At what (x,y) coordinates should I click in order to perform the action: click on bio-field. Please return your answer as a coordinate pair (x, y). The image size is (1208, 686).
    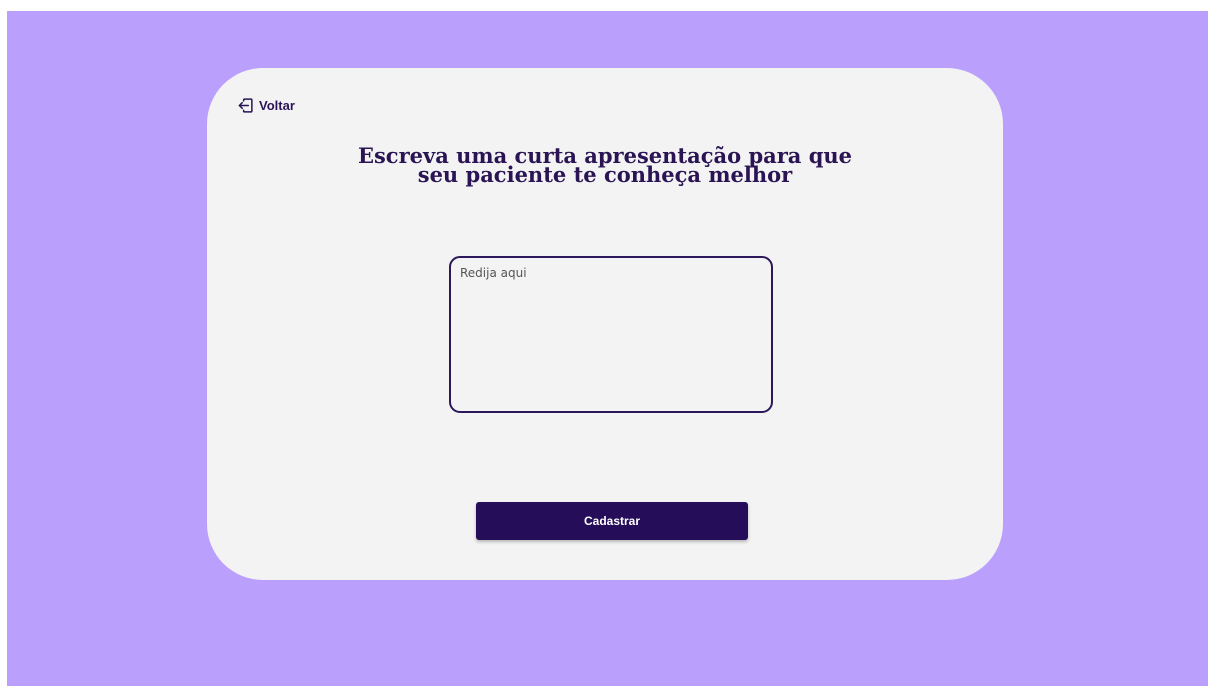
    Looking at the image, I should click on (611, 334).